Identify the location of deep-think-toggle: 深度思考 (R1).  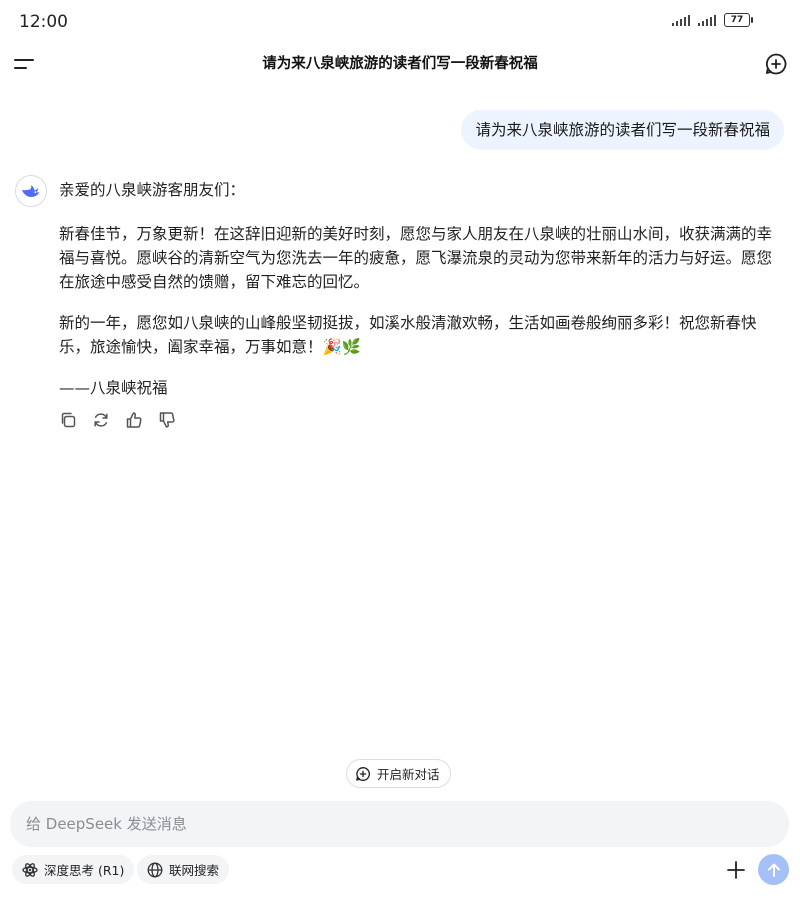
(73, 869).